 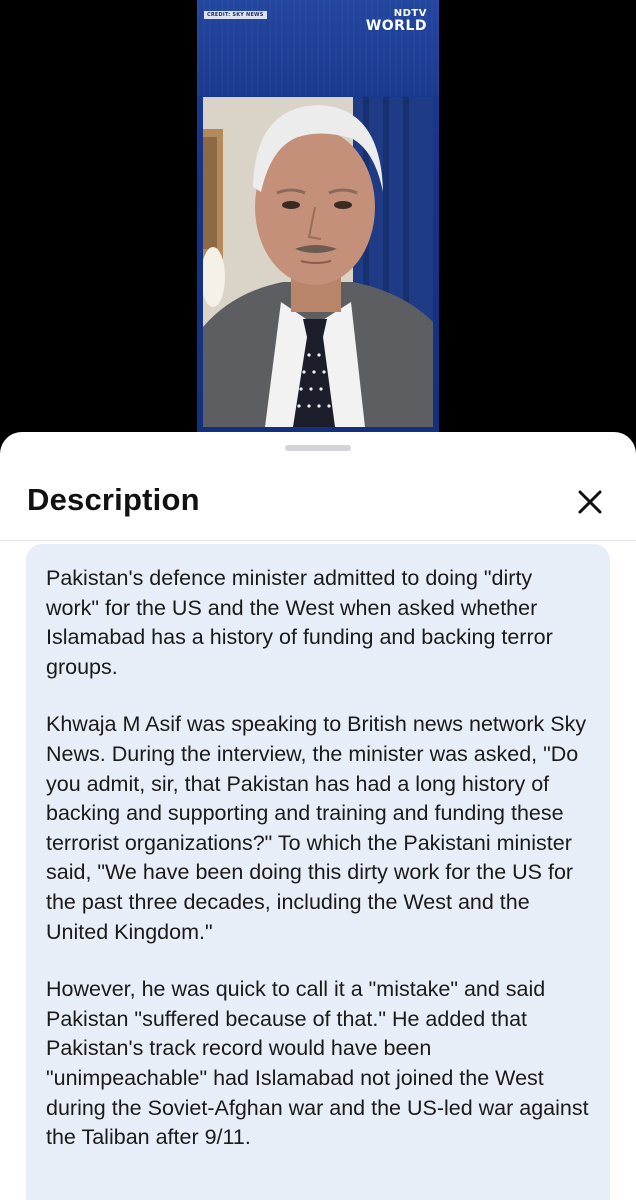 What do you see at coordinates (318, 448) in the screenshot?
I see `sheet-grabber-handle` at bounding box center [318, 448].